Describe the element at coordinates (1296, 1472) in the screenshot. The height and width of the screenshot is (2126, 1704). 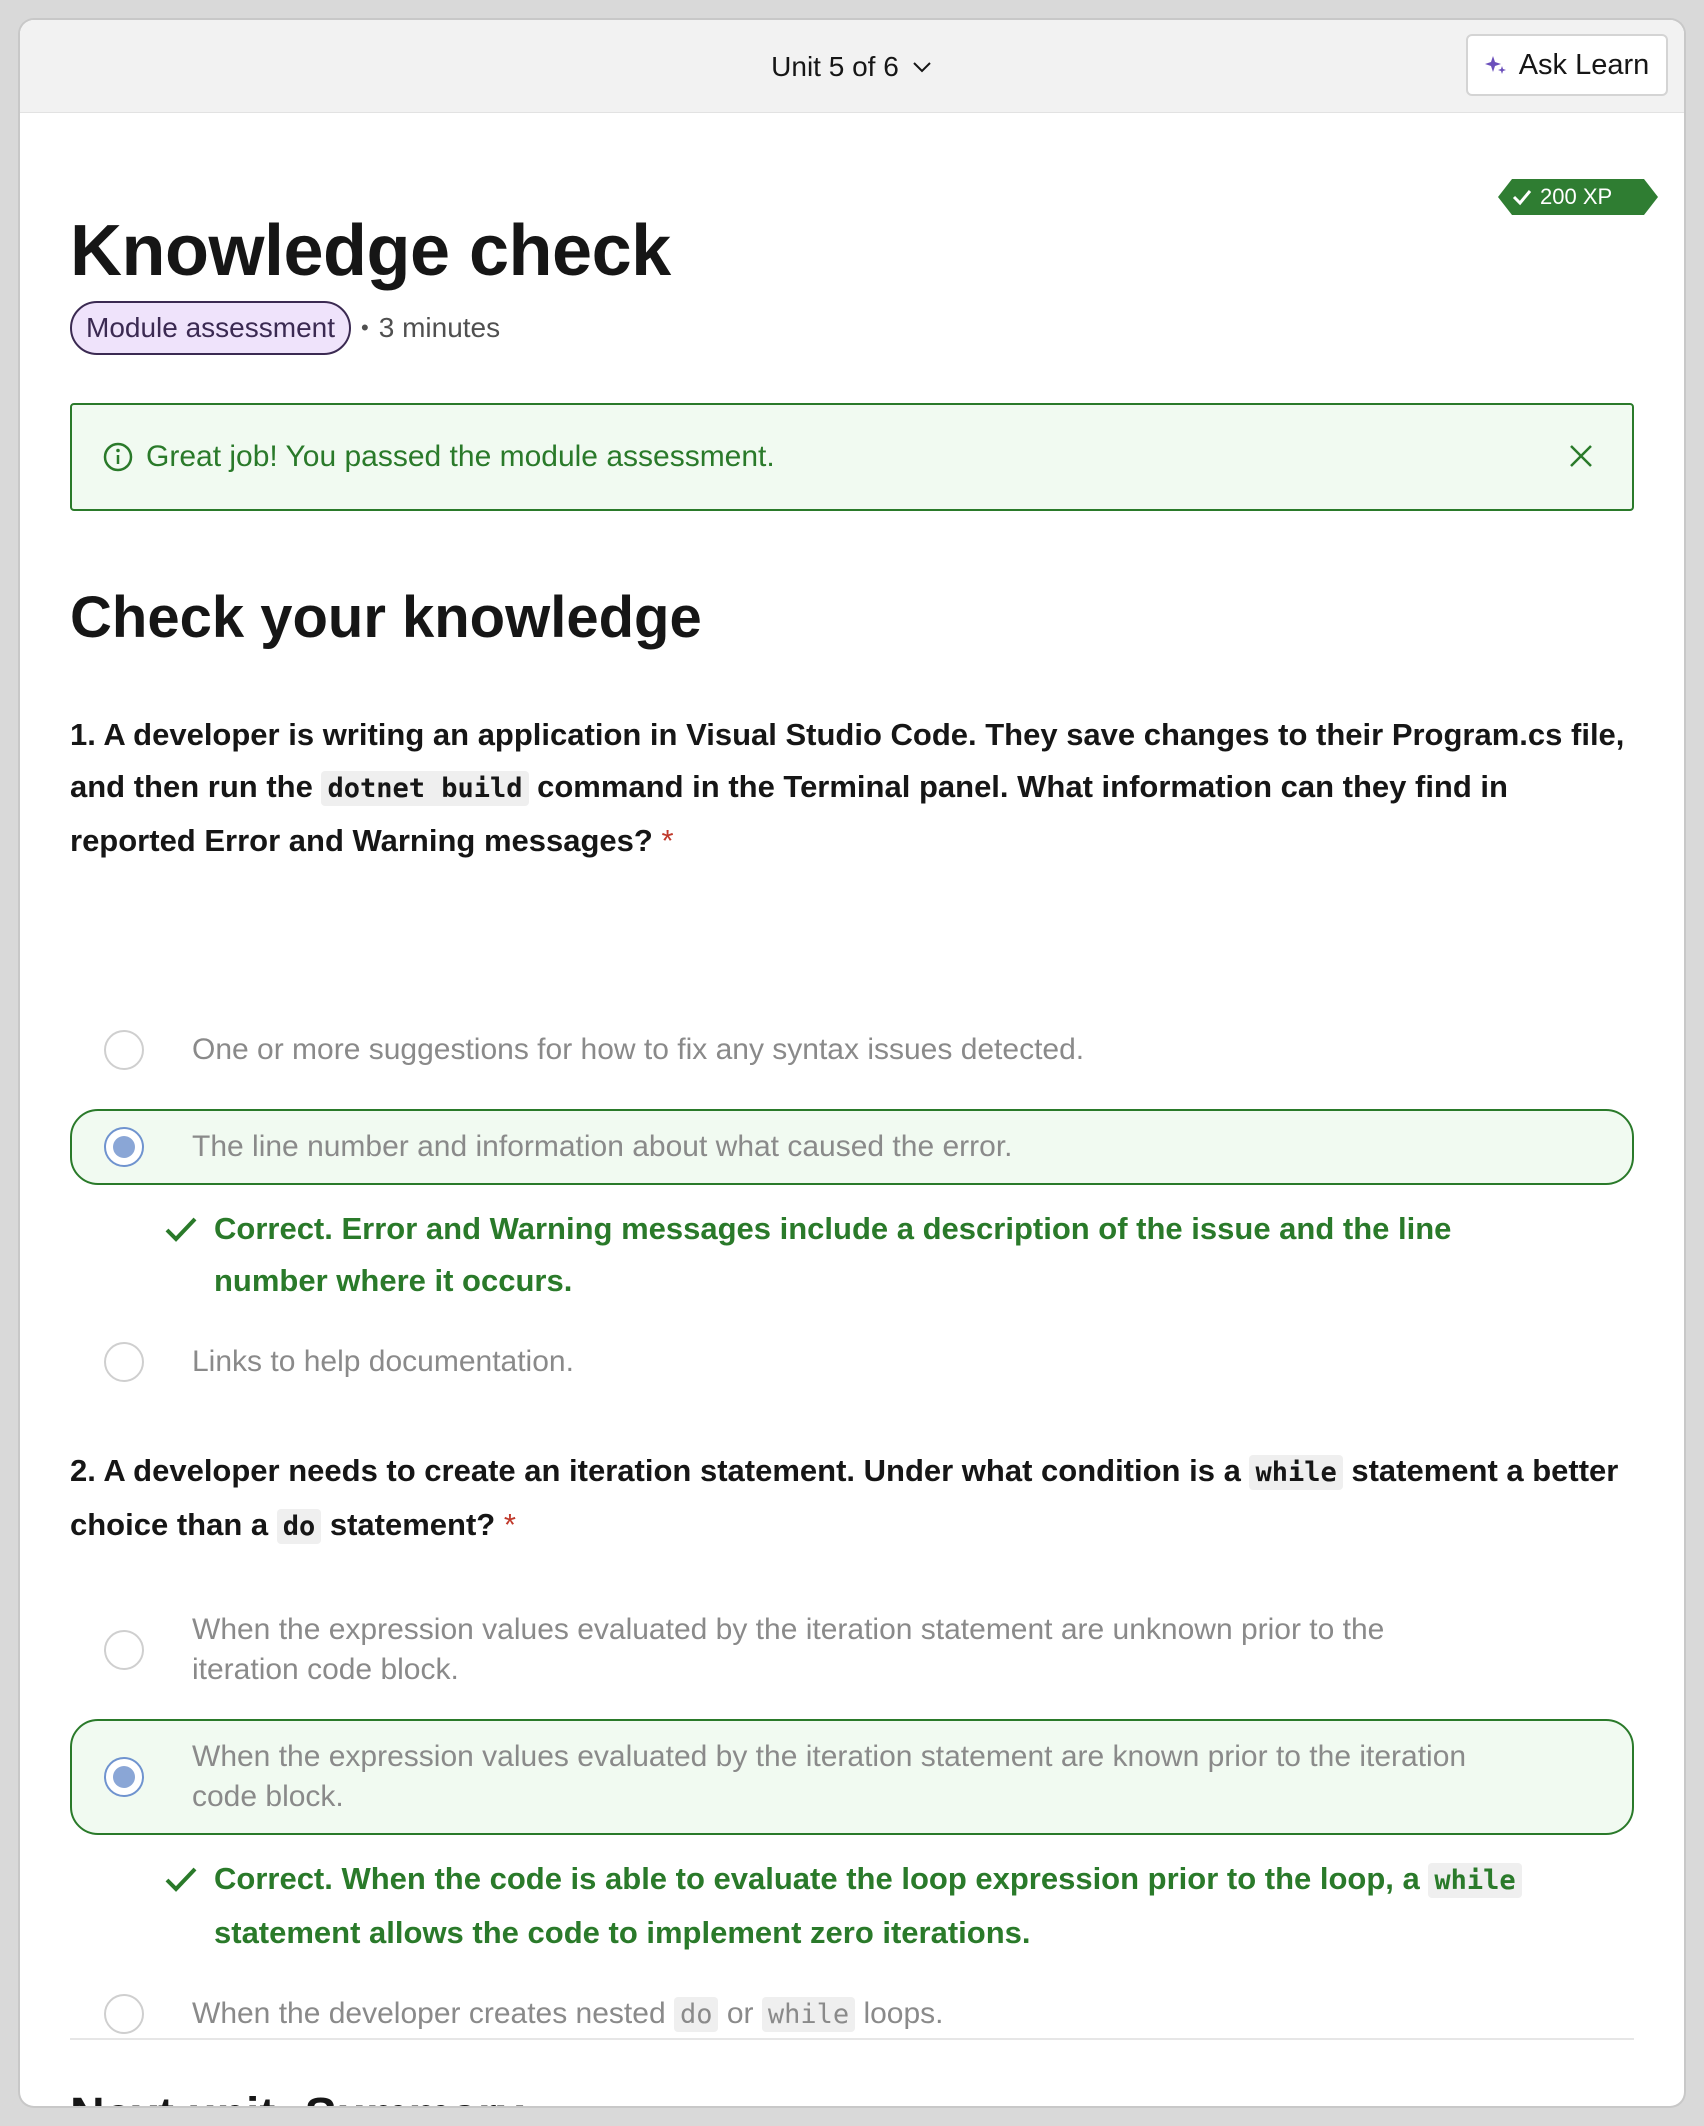
I see `question-2-code: while` at that location.